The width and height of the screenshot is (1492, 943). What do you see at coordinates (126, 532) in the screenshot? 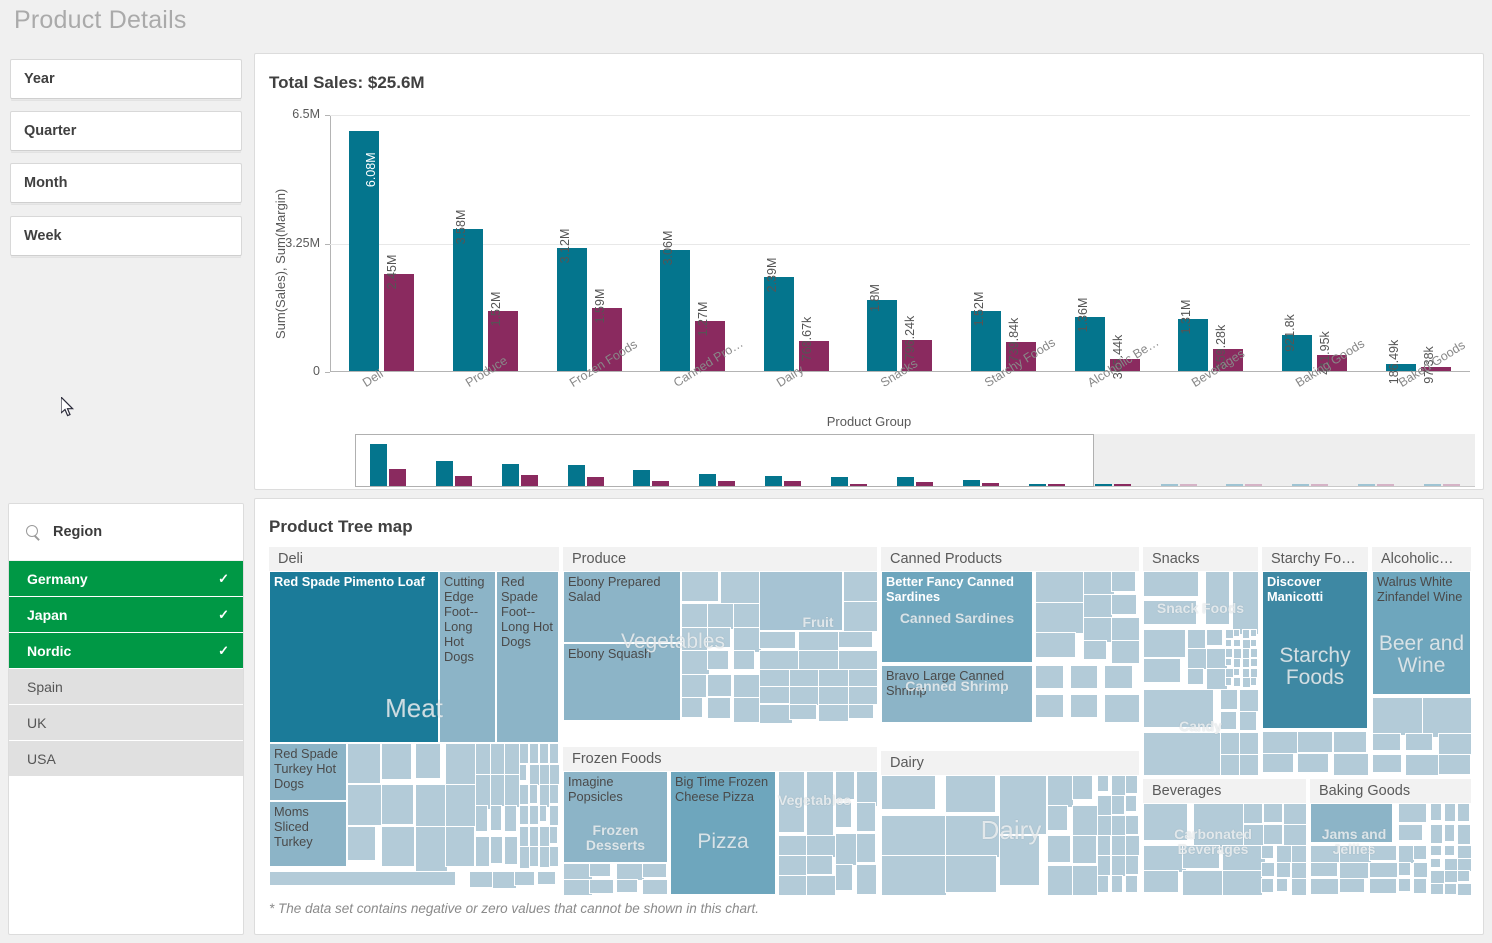
I see `region-search-row: Region` at bounding box center [126, 532].